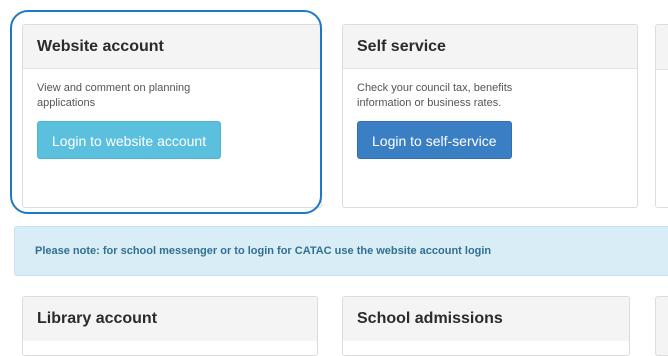 Image resolution: width=668 pixels, height=356 pixels. I want to click on panel-title: Library account, so click(170, 319).